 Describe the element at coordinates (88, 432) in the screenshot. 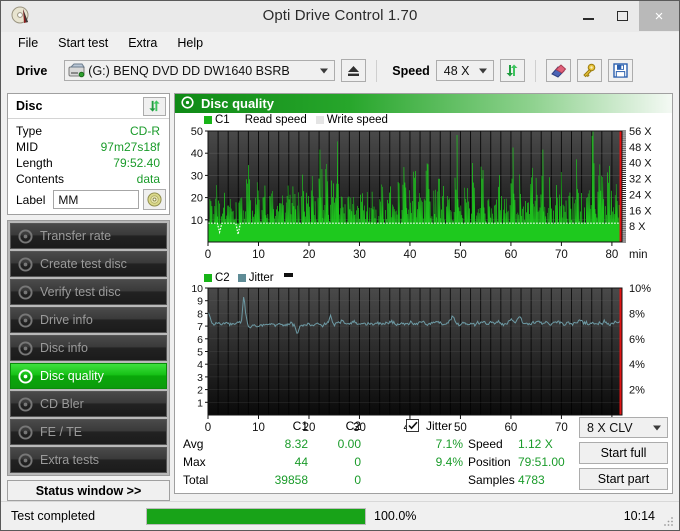

I see `sidebar-item-fe-te: FE / TE` at that location.